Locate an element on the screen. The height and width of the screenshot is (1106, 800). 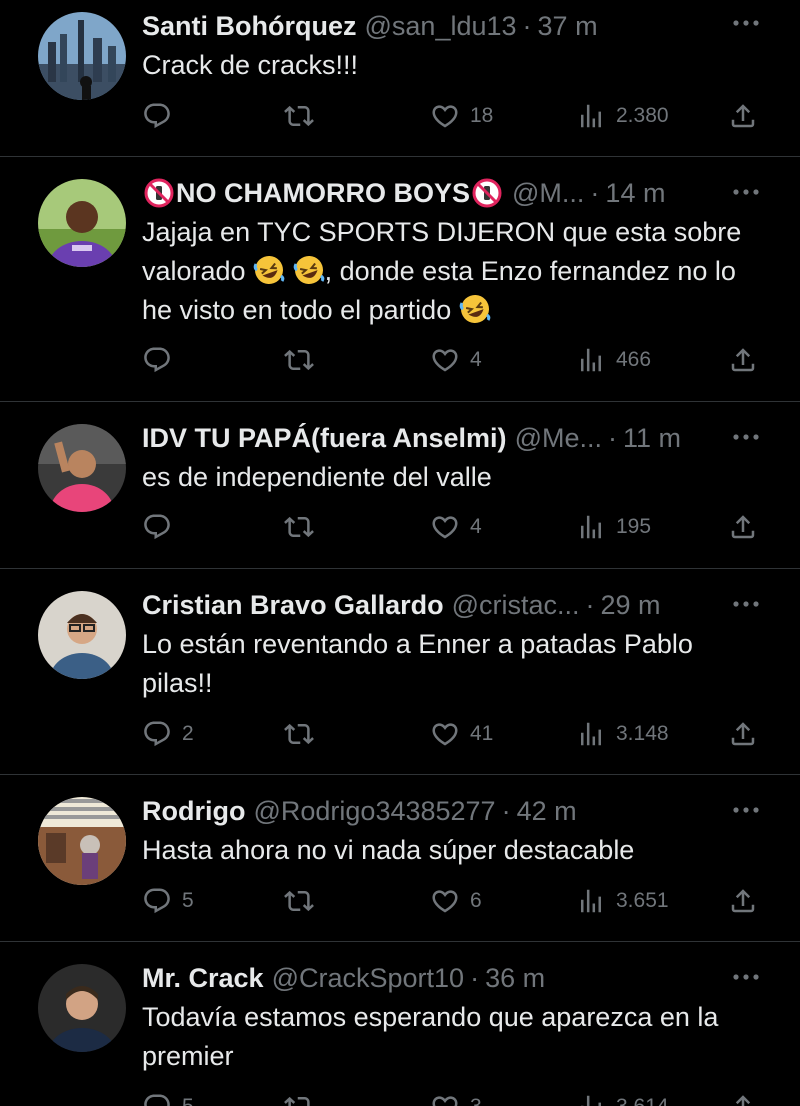
timestamp: 29 m is located at coordinates (631, 605).